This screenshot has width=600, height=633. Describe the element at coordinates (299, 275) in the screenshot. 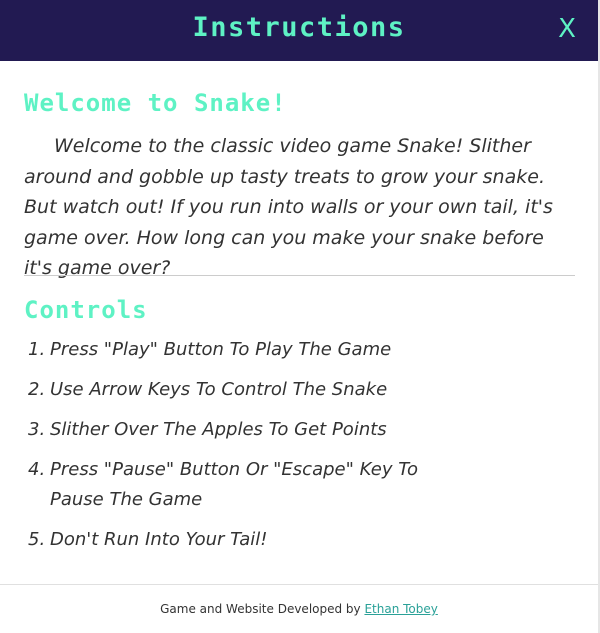

I see `section-divider` at that location.